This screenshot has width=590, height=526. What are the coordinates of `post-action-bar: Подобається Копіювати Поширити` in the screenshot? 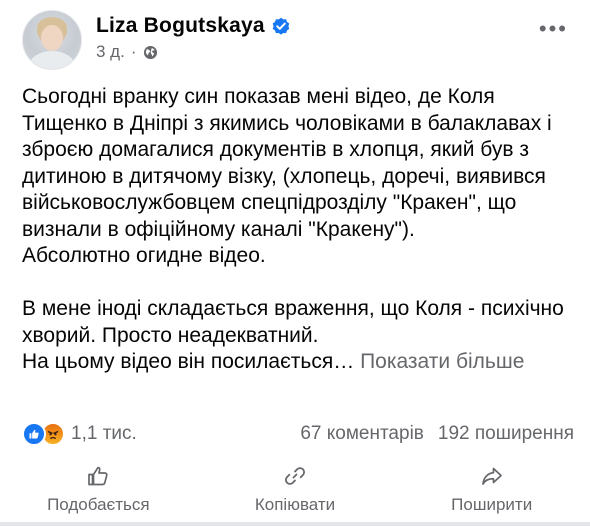 It's located at (295, 490).